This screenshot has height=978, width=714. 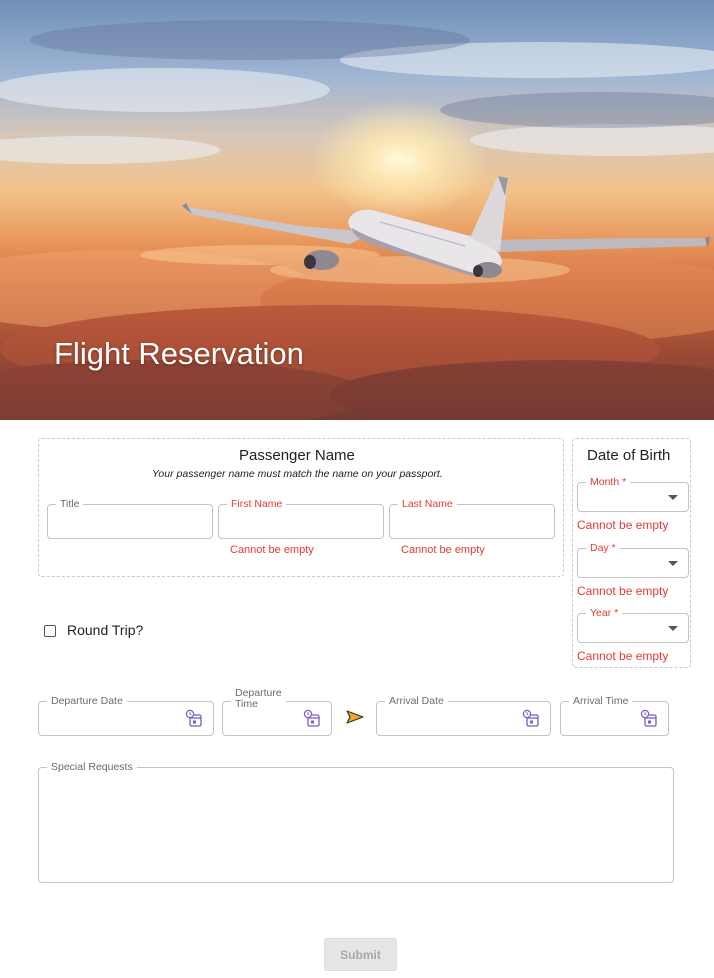 What do you see at coordinates (601, 701) in the screenshot?
I see `arrival-time-label: Arrival Time` at bounding box center [601, 701].